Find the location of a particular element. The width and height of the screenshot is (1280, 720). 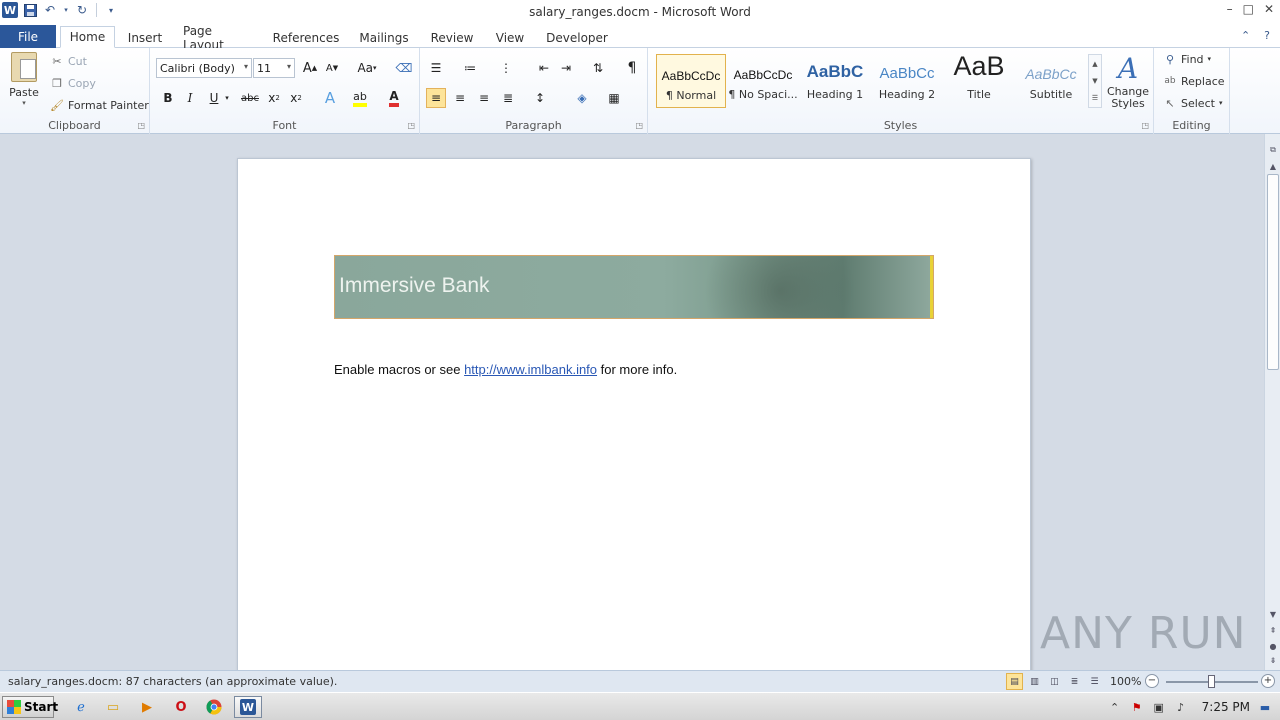

tab-references: References is located at coordinates (306, 37).